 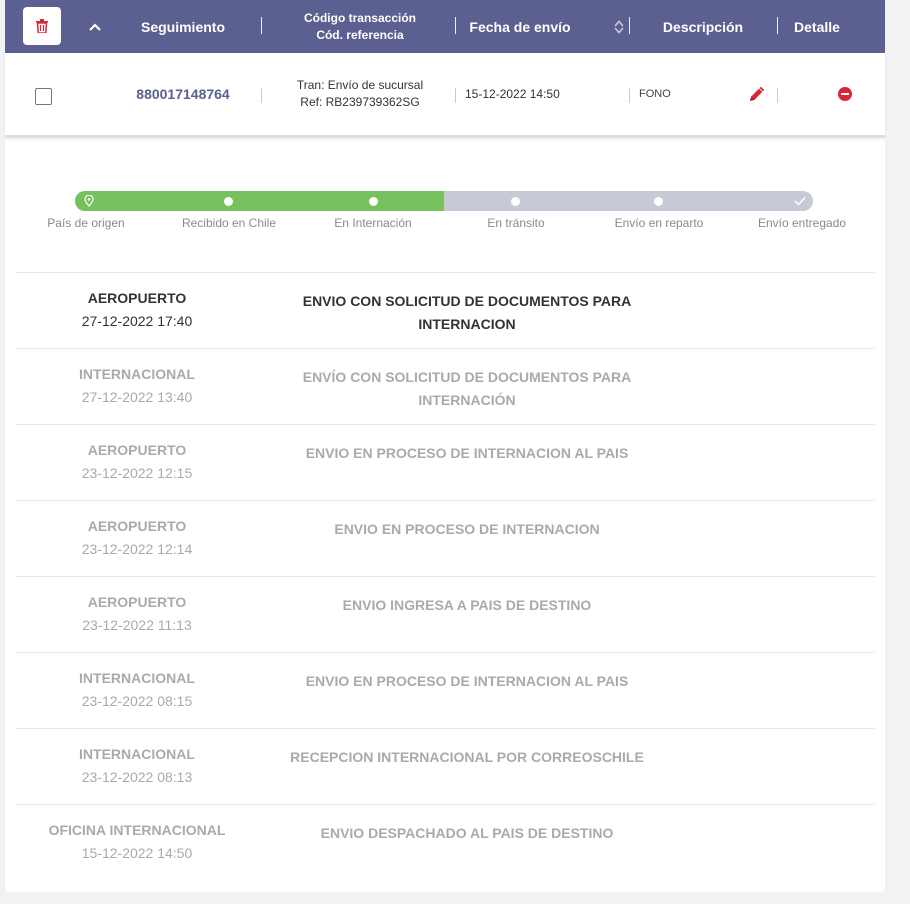 I want to click on event-datetime: 23-12-2022 11:13, so click(x=137, y=625).